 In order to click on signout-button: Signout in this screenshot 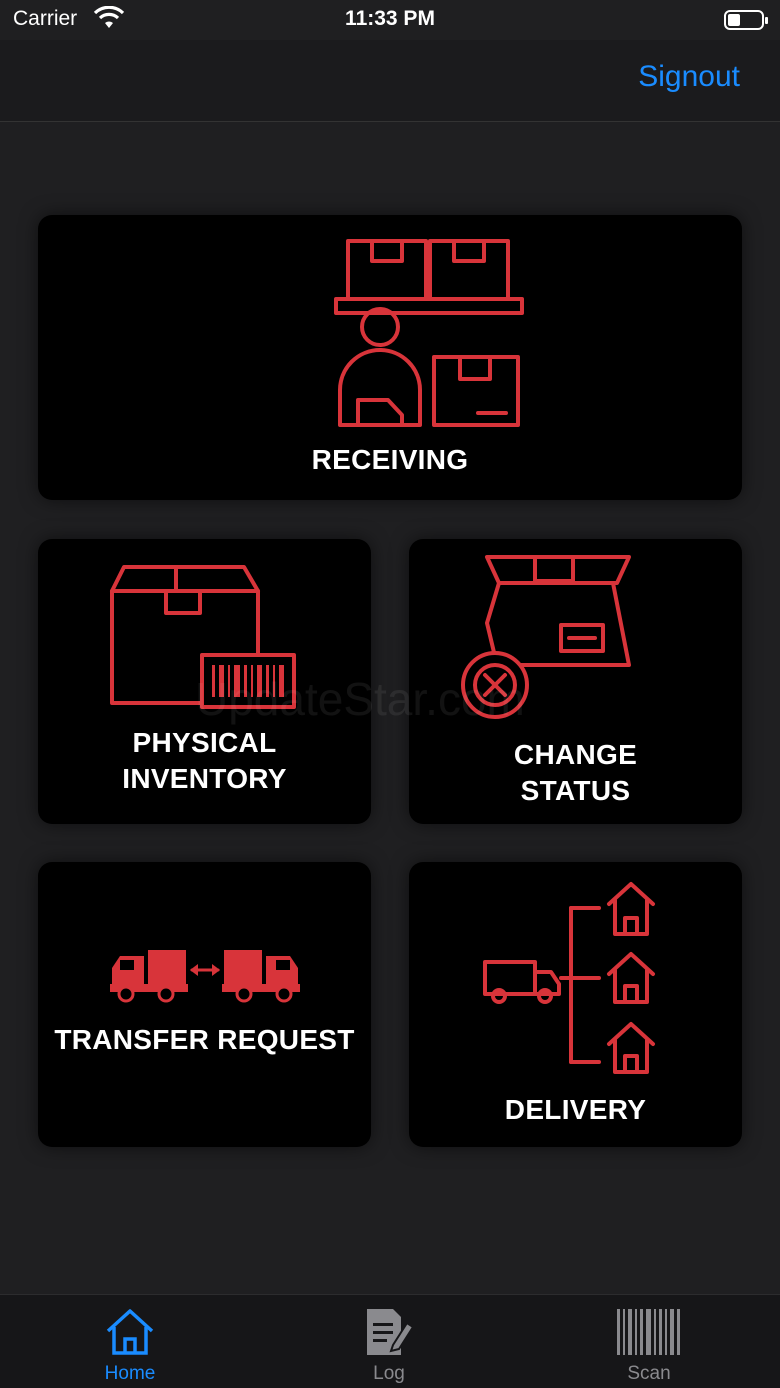, I will do `click(689, 77)`.